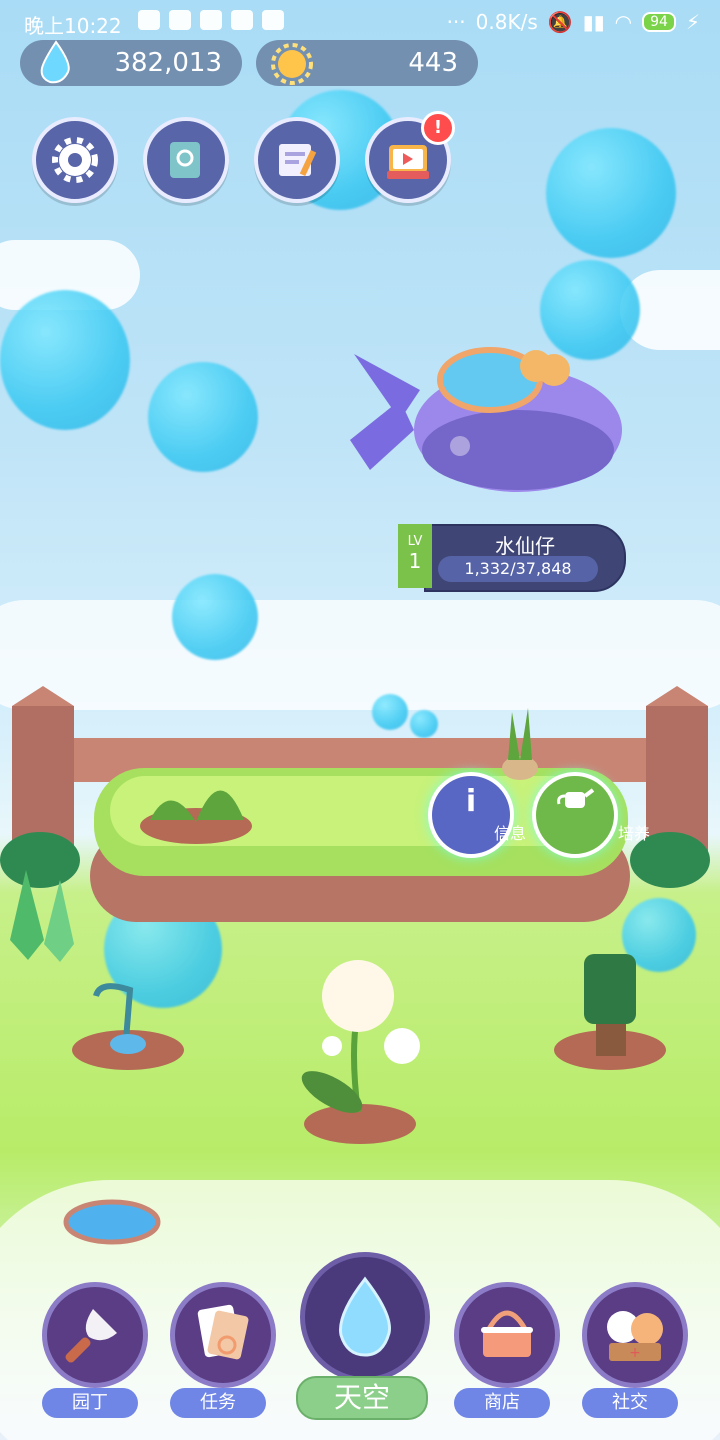  What do you see at coordinates (573, 22) in the screenshot?
I see `status-right: ··· 0.8K/s 🔕 ▮▮ ◠ 94 ⚡` at bounding box center [573, 22].